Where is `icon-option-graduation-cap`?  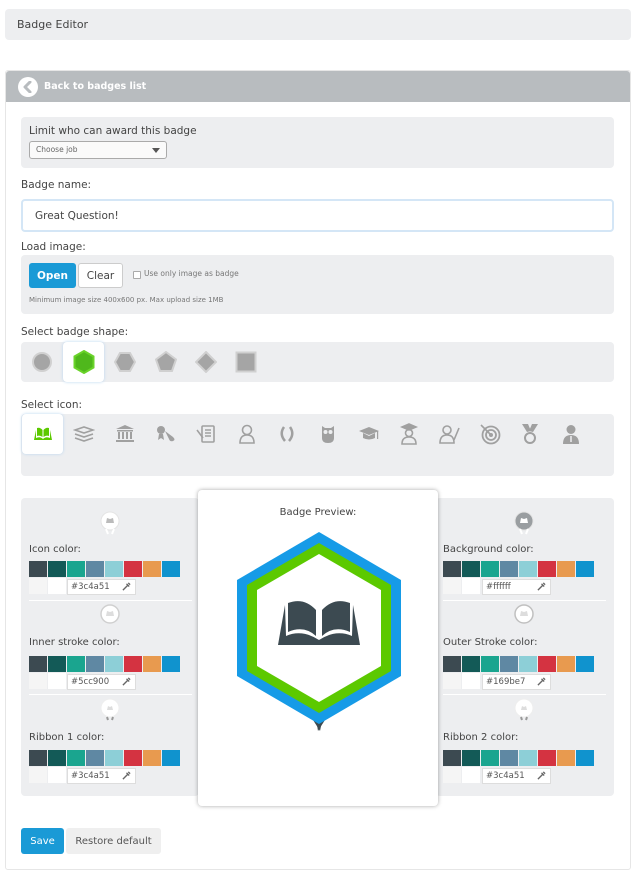 icon-option-graduation-cap is located at coordinates (368, 434).